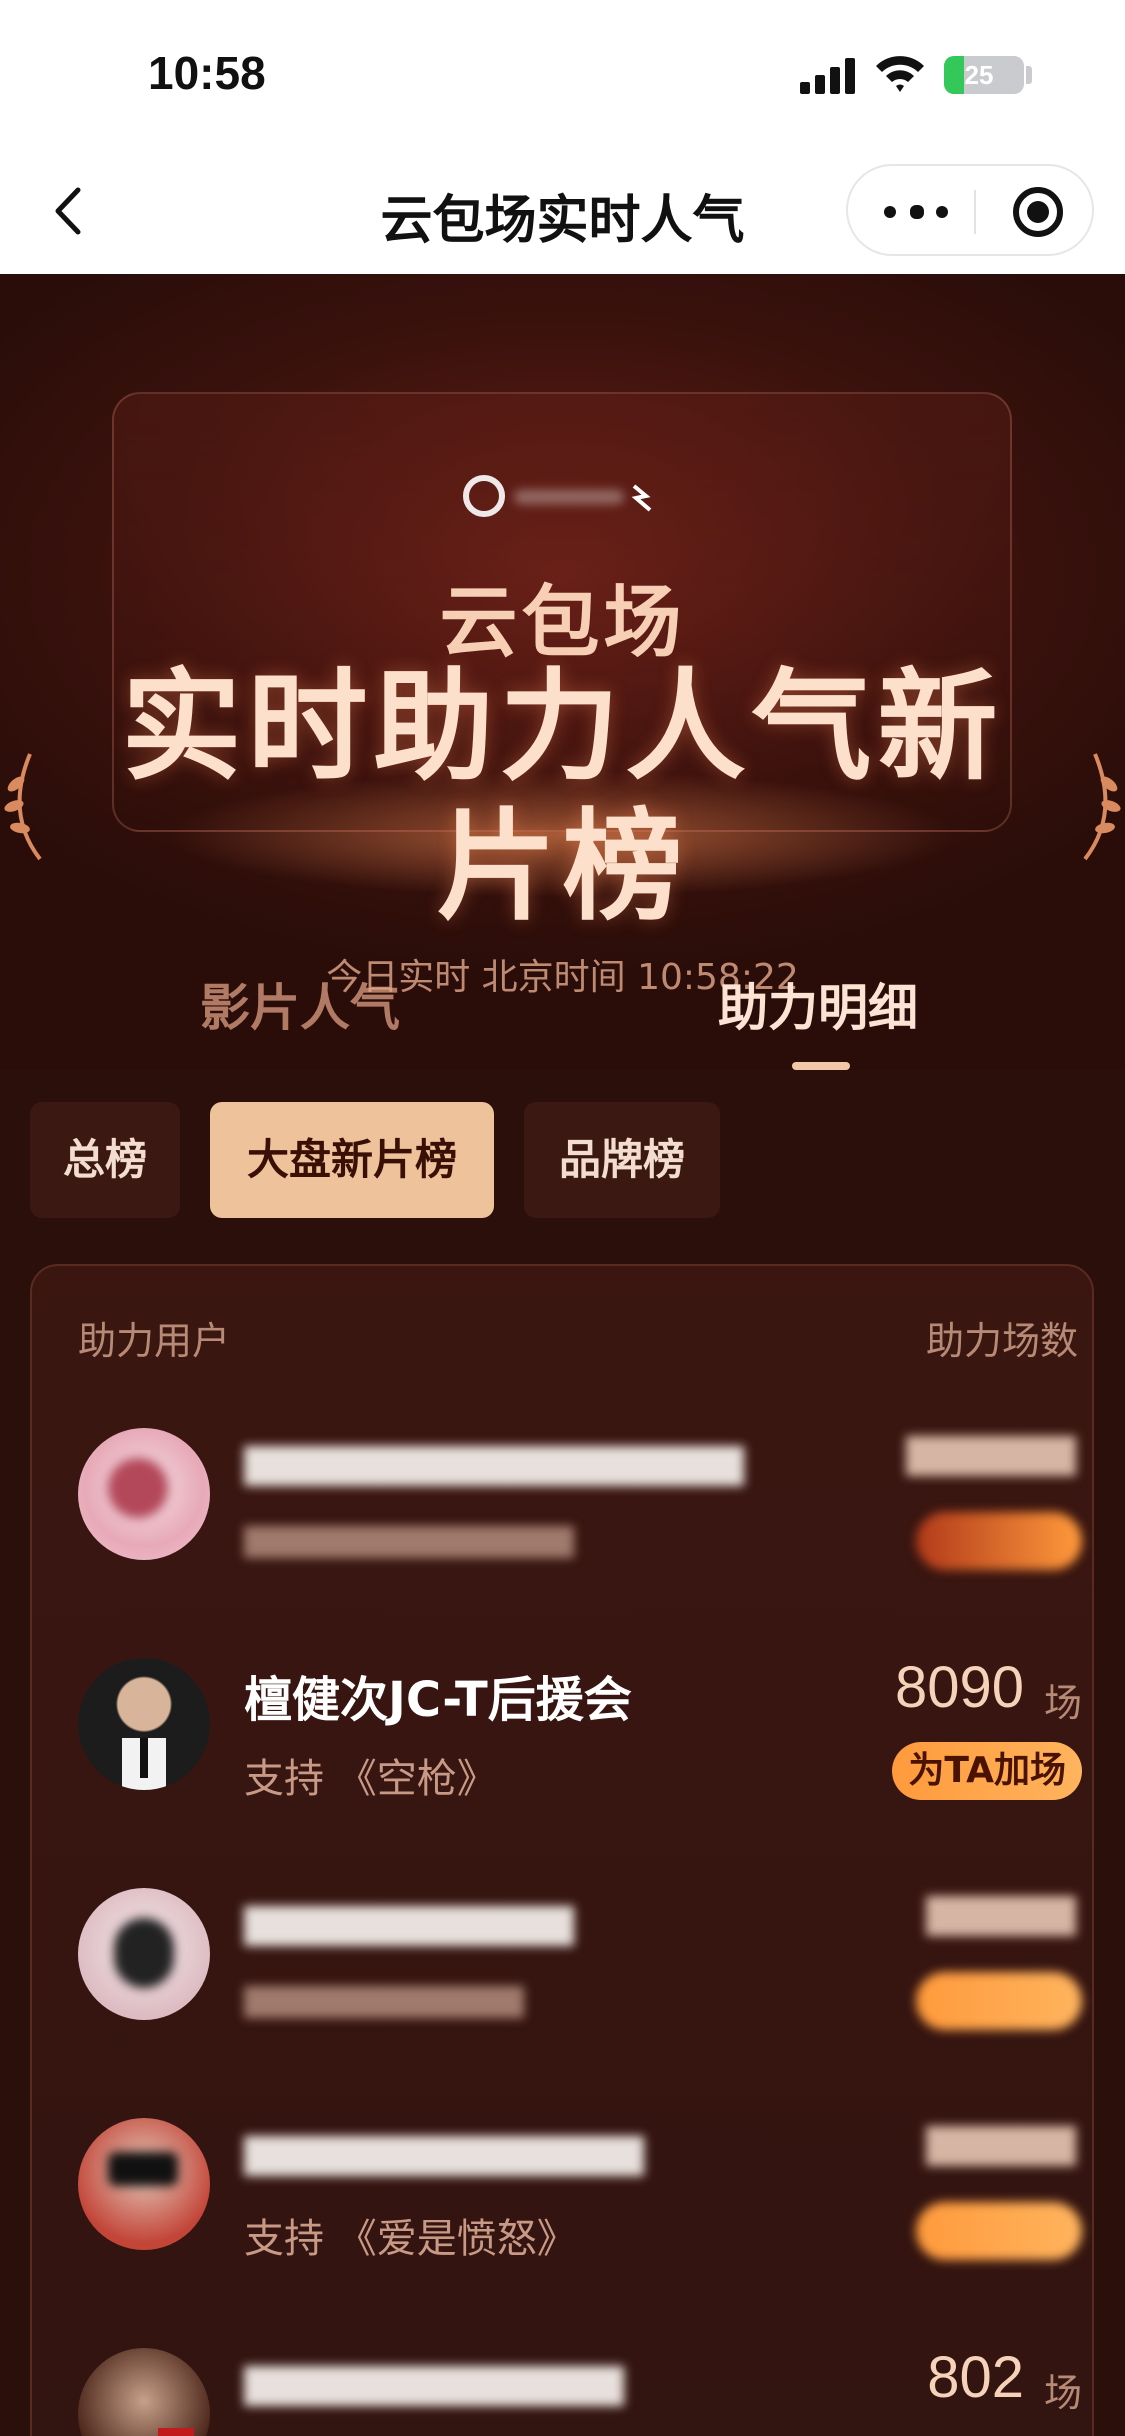 The image size is (1125, 2436). Describe the element at coordinates (562, 75) in the screenshot. I see `status-bar: 10:58 25` at that location.